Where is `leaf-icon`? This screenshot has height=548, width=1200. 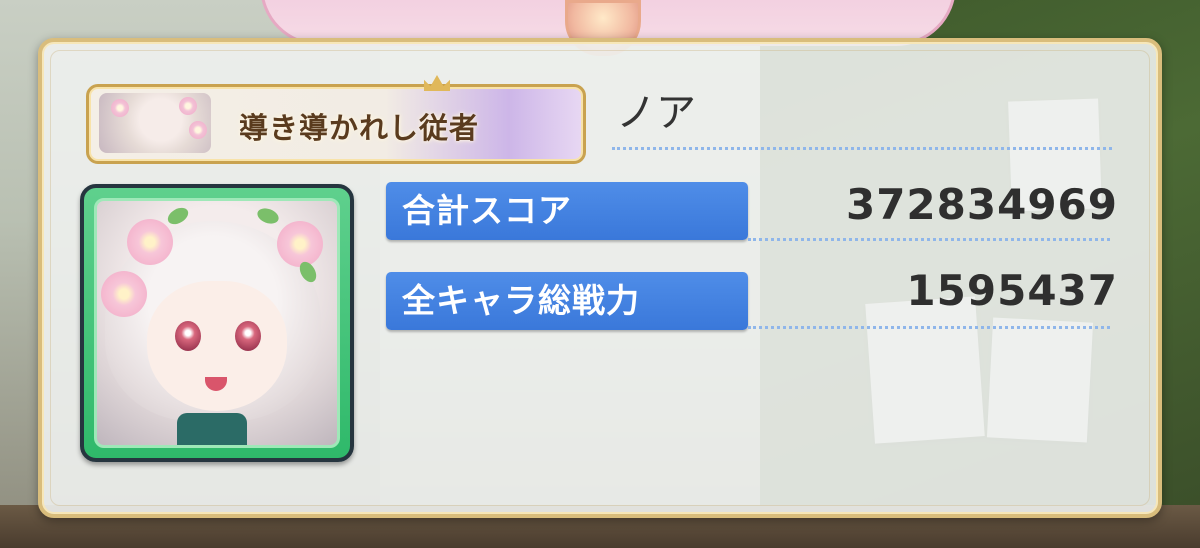
leaf-icon is located at coordinates (268, 216).